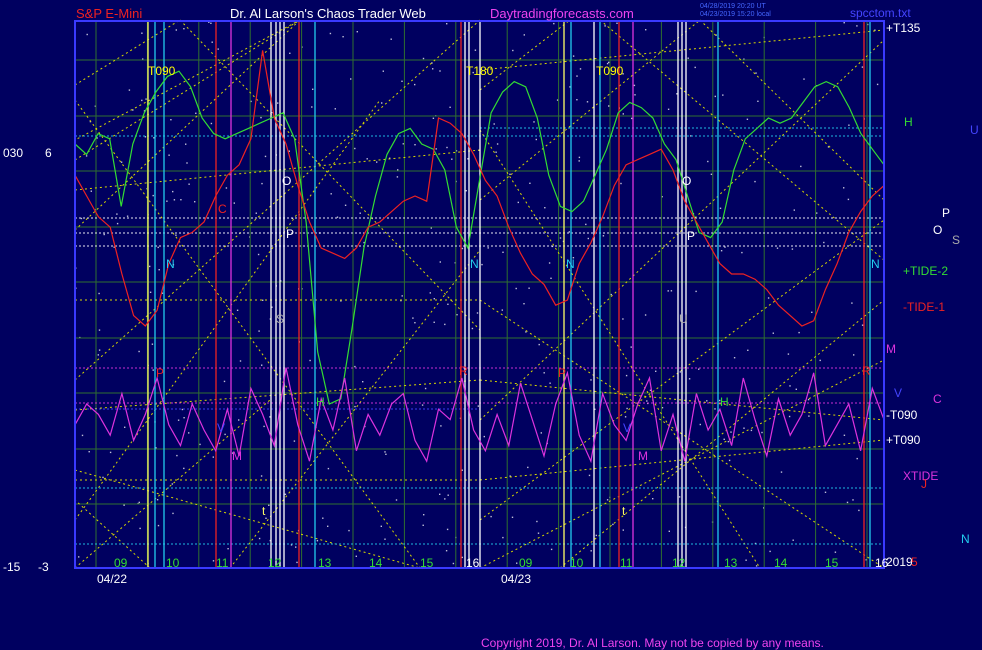 Image resolution: width=982 pixels, height=650 pixels. Describe the element at coordinates (562, 13) in the screenshot. I see `site-link: Daytradingforecasts.com` at that location.